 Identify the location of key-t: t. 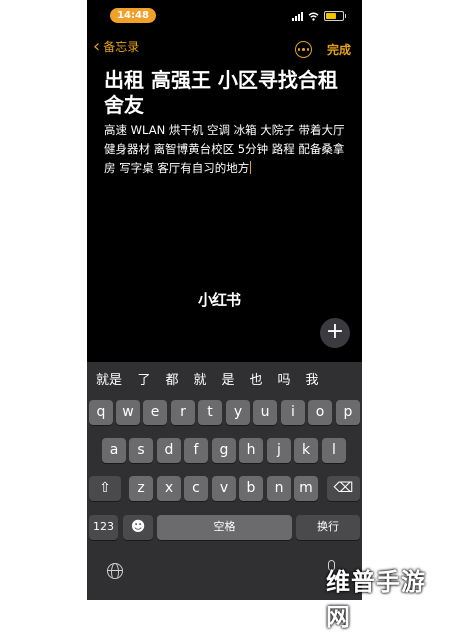
(210, 412).